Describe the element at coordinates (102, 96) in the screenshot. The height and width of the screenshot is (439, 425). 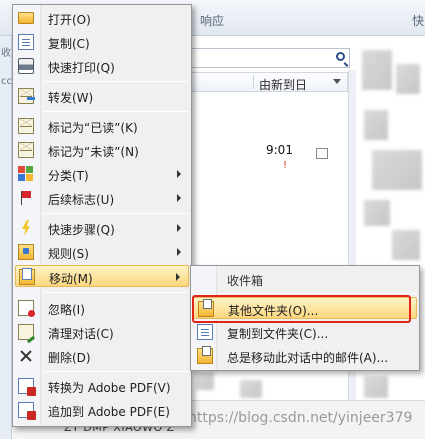
I see `menu-item-forward: 转发(W)` at that location.